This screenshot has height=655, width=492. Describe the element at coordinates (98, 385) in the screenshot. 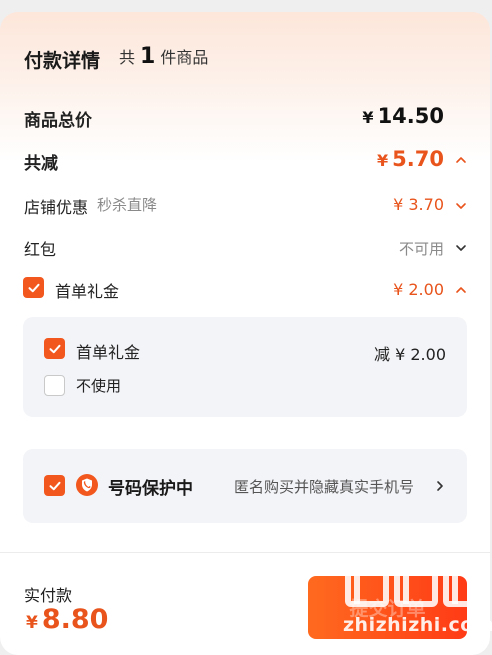

I see `no-bonus-label: 不使用` at that location.